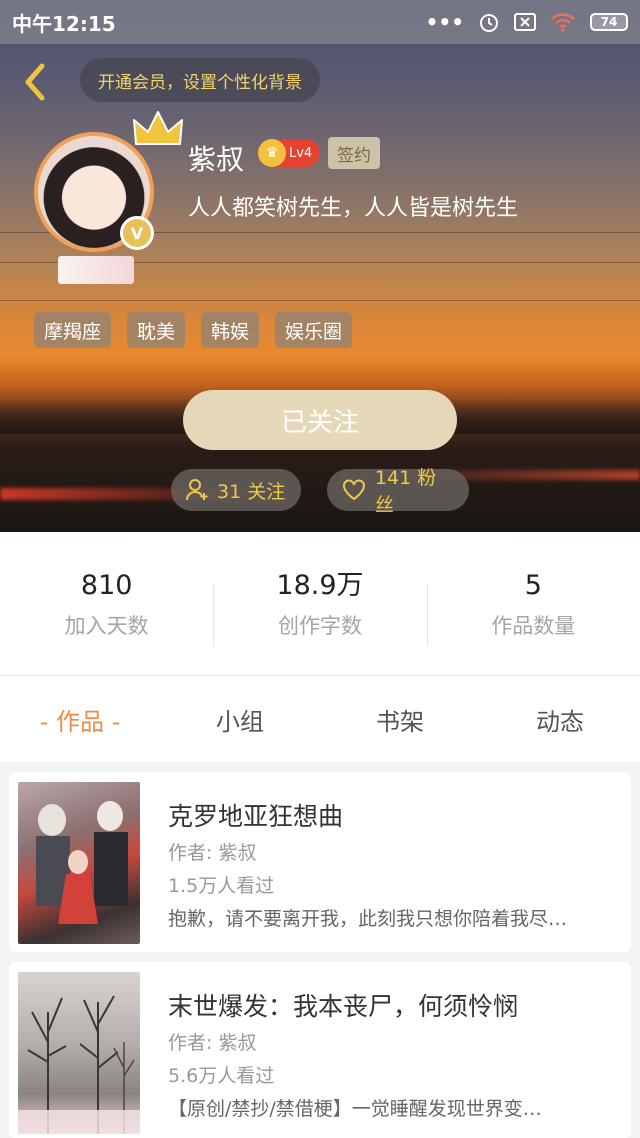 This screenshot has height=1138, width=640. I want to click on back-button, so click(35, 82).